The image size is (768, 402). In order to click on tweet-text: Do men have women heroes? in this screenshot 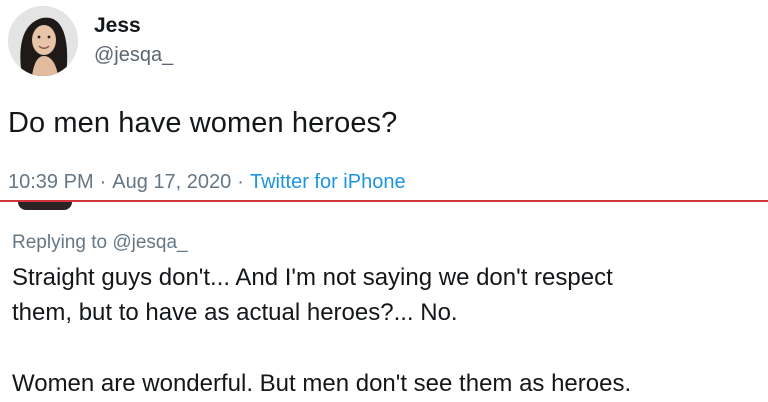, I will do `click(203, 123)`.